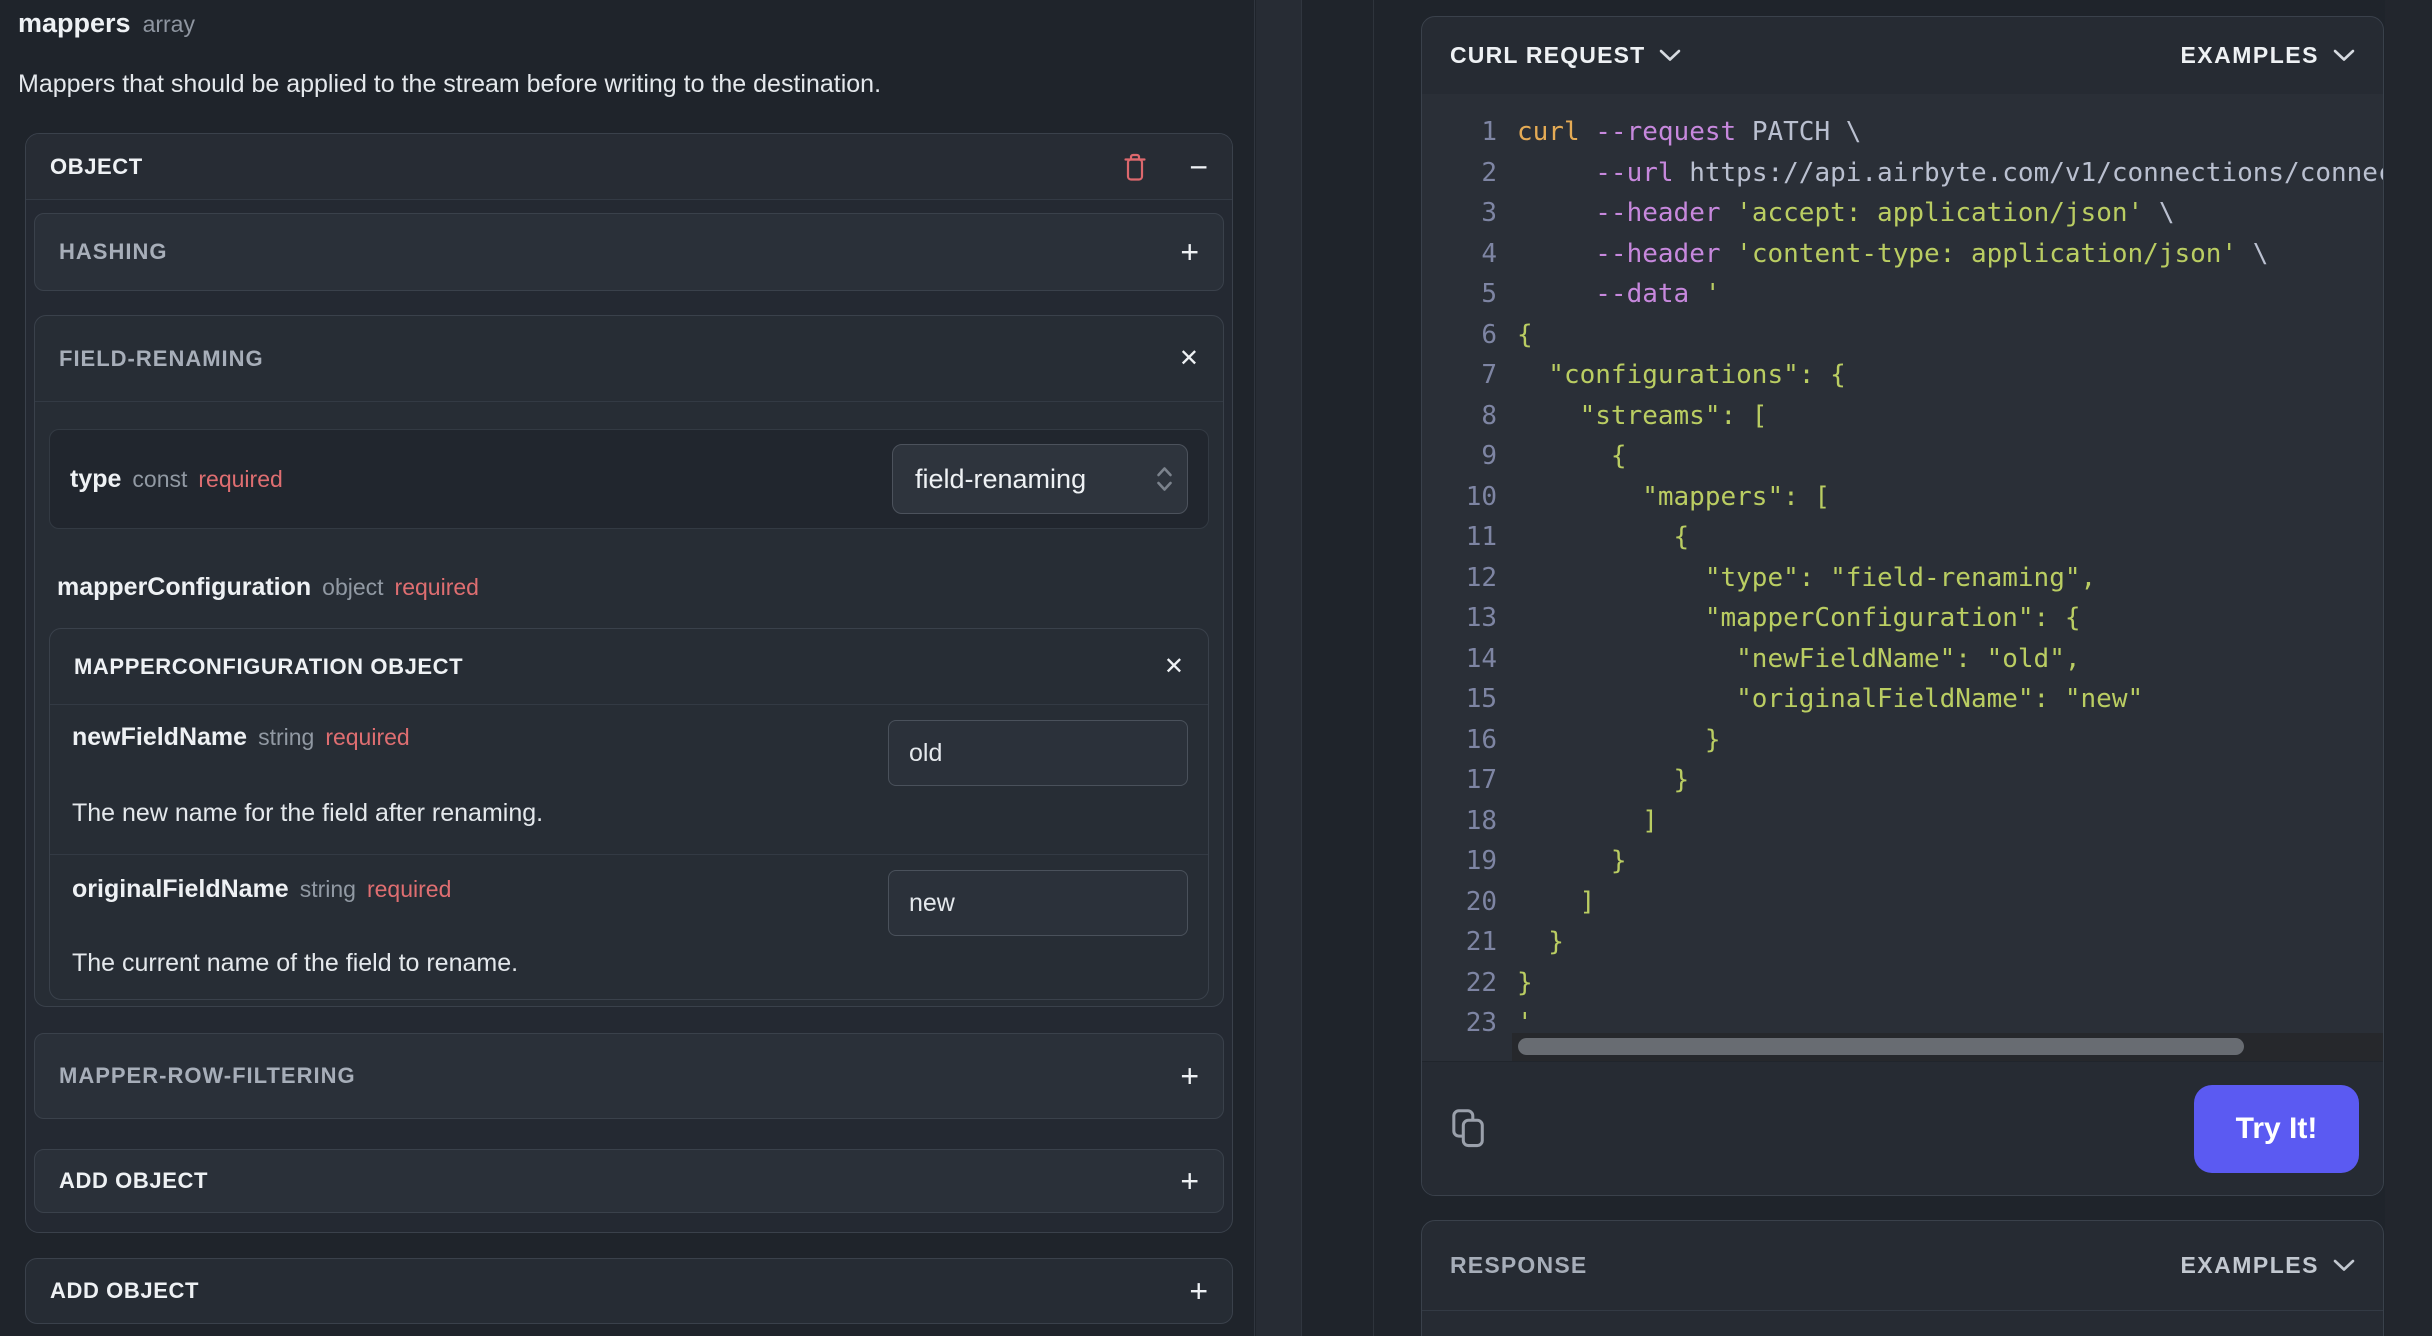  Describe the element at coordinates (629, 1076) in the screenshot. I see `mapper-row-filtering-card: MAPPER-ROW-FILTERING +` at that location.